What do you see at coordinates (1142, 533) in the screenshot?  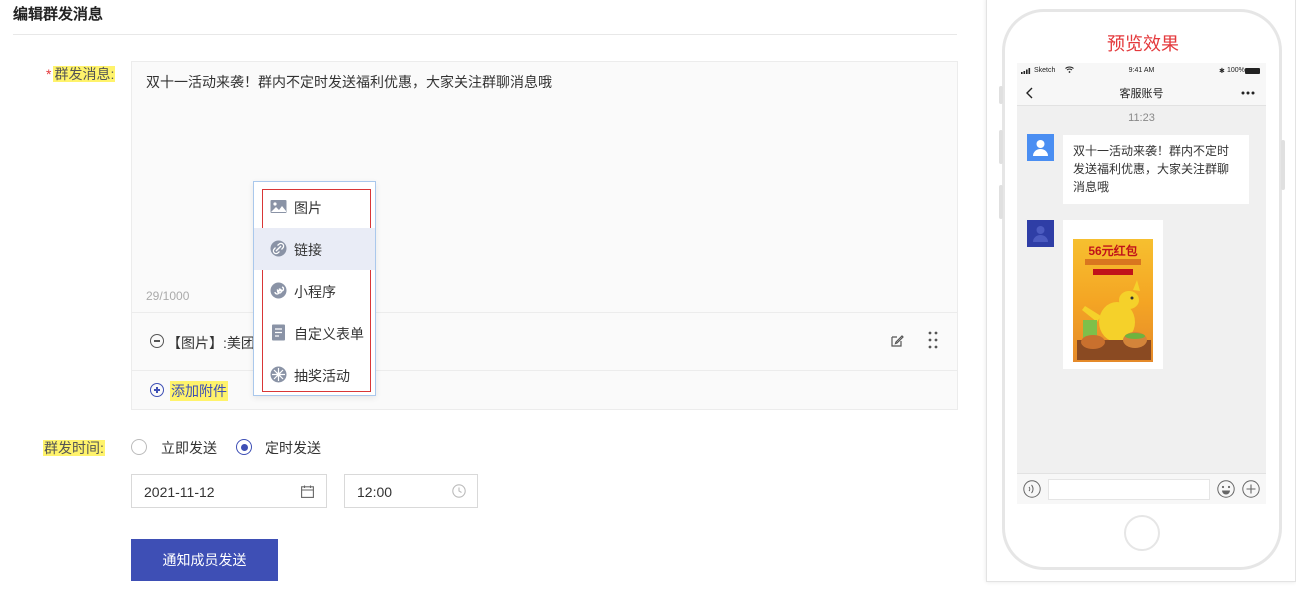 I see `phone-home-button` at bounding box center [1142, 533].